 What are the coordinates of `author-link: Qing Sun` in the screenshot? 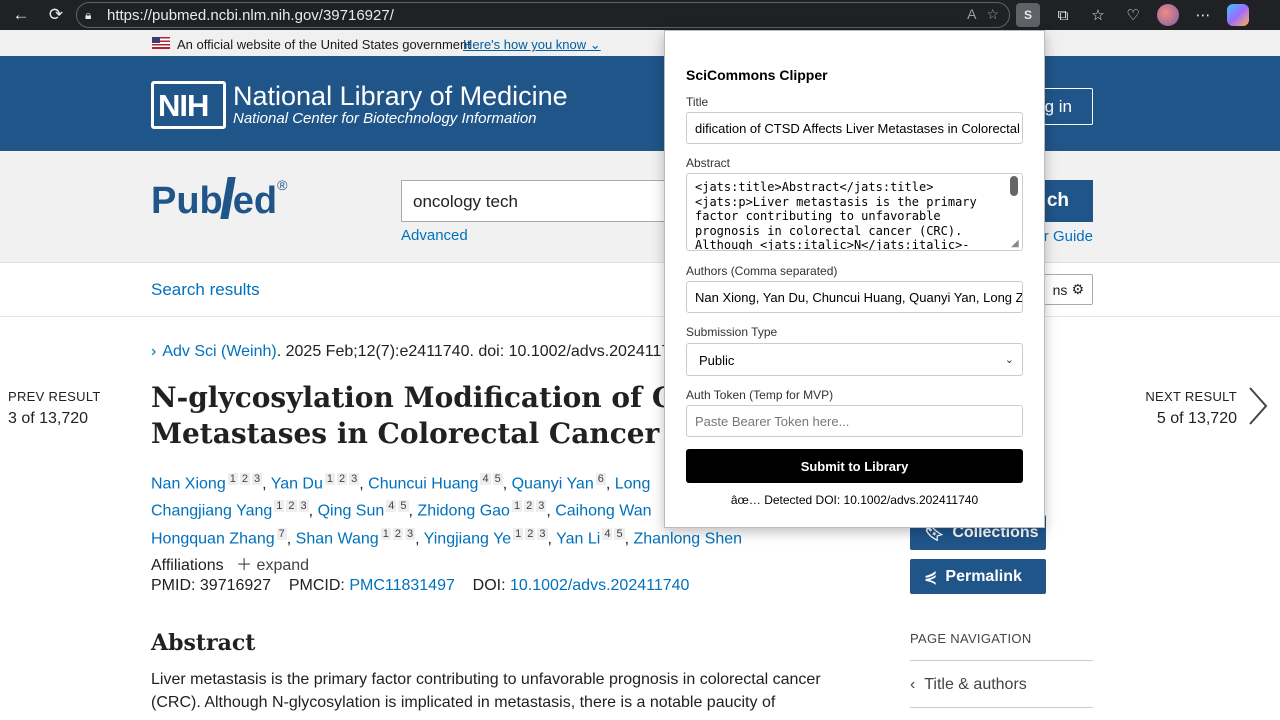 It's located at (351, 511).